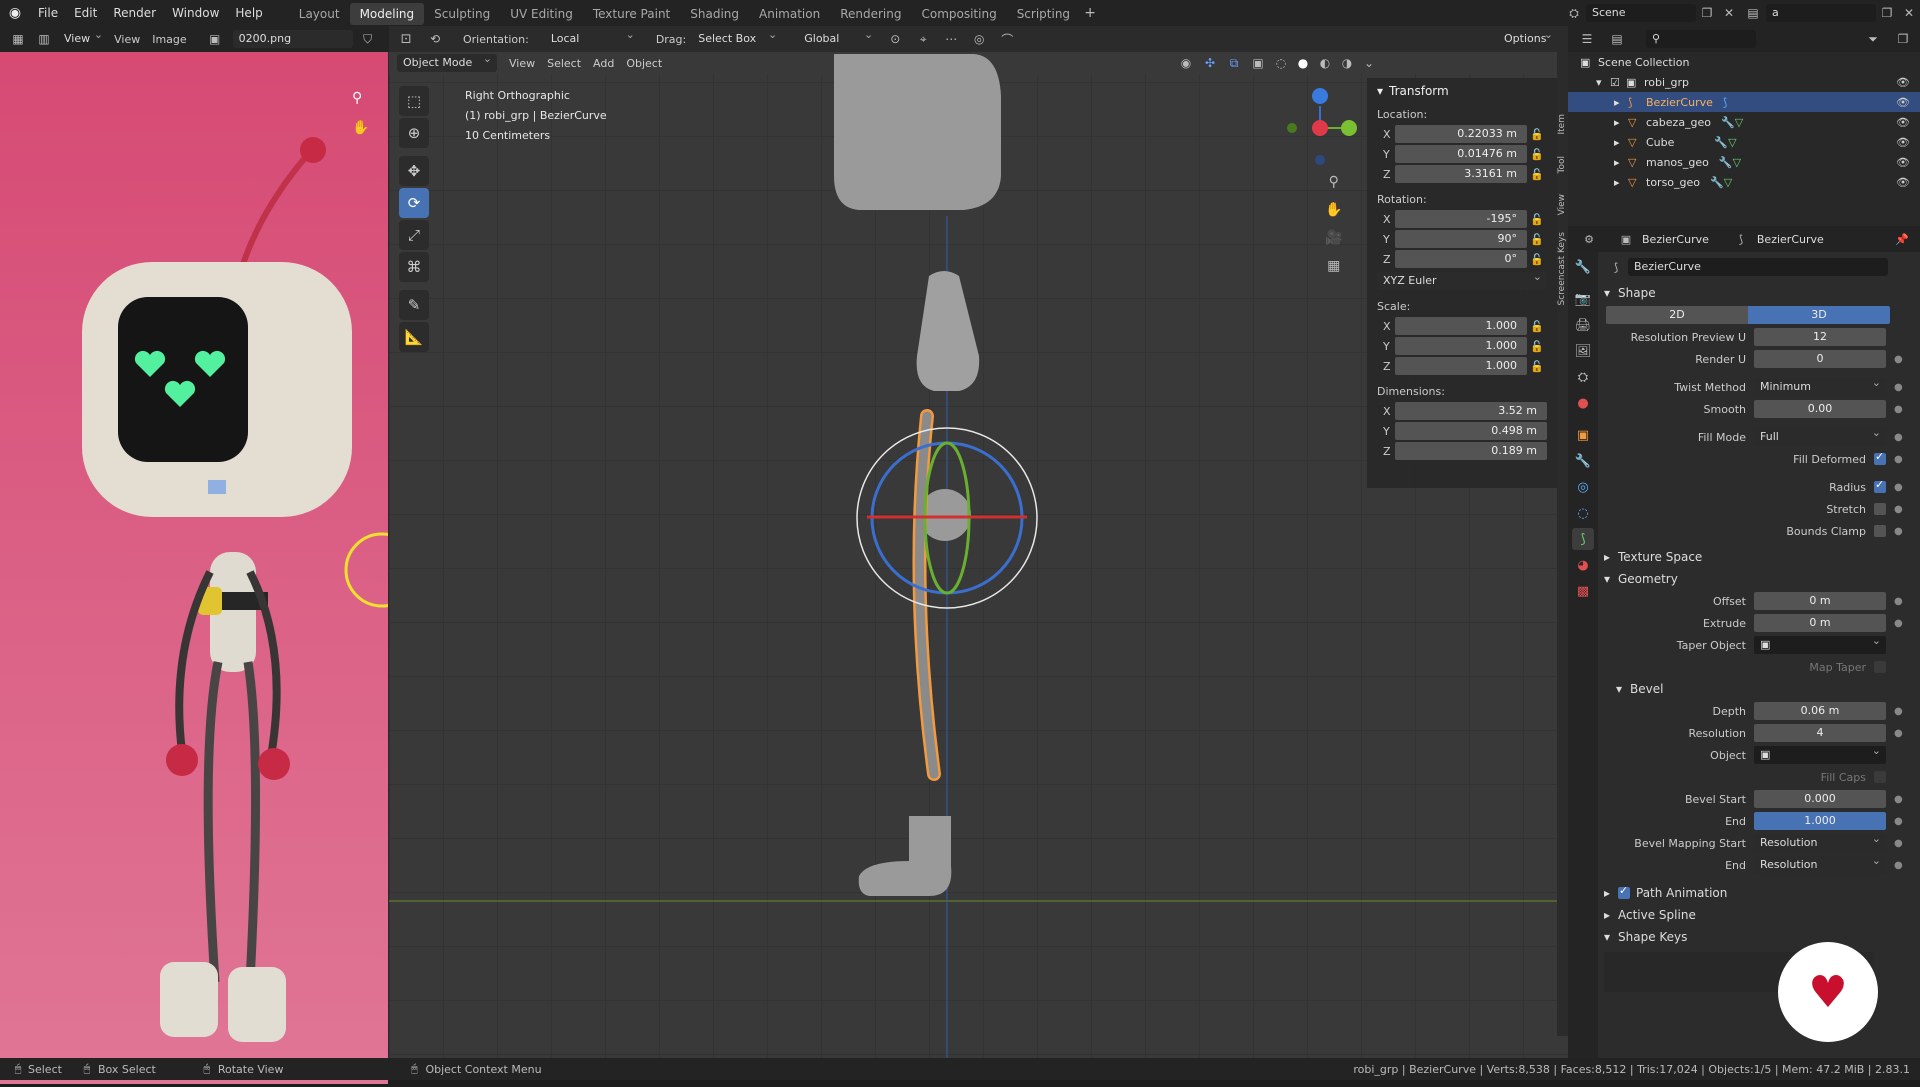  What do you see at coordinates (414, 171) in the screenshot?
I see `move-tool: ✥` at bounding box center [414, 171].